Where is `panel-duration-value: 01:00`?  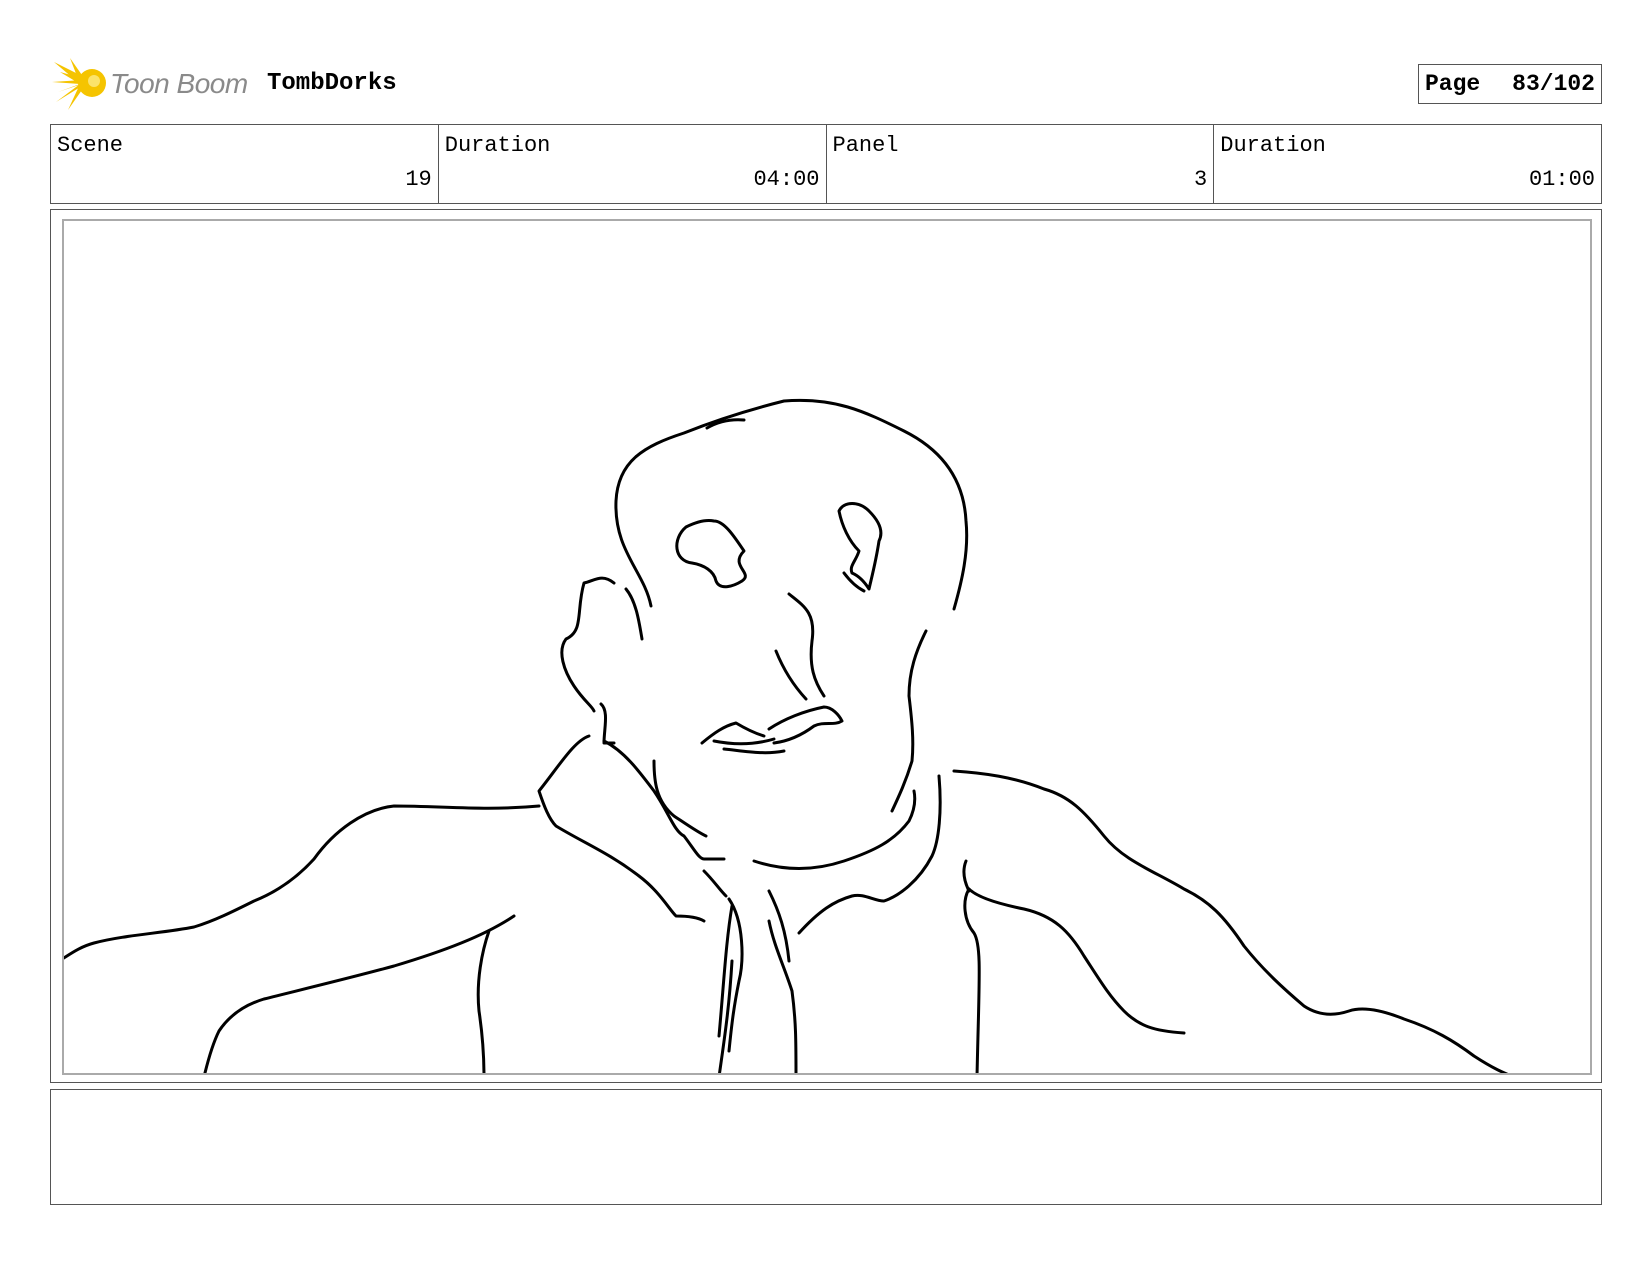
panel-duration-value: 01:00 is located at coordinates (1561, 179).